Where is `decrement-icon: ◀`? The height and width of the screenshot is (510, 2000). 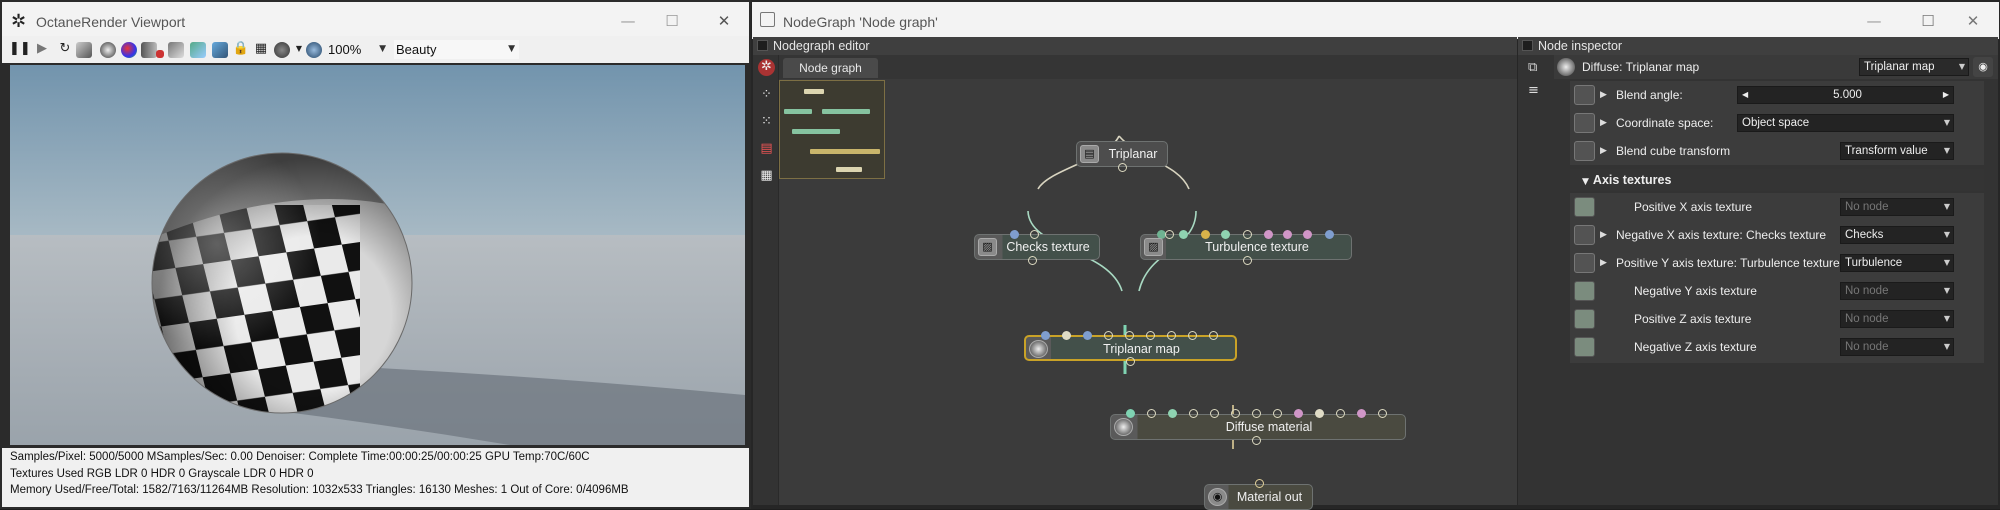
decrement-icon: ◀ is located at coordinates (1745, 95).